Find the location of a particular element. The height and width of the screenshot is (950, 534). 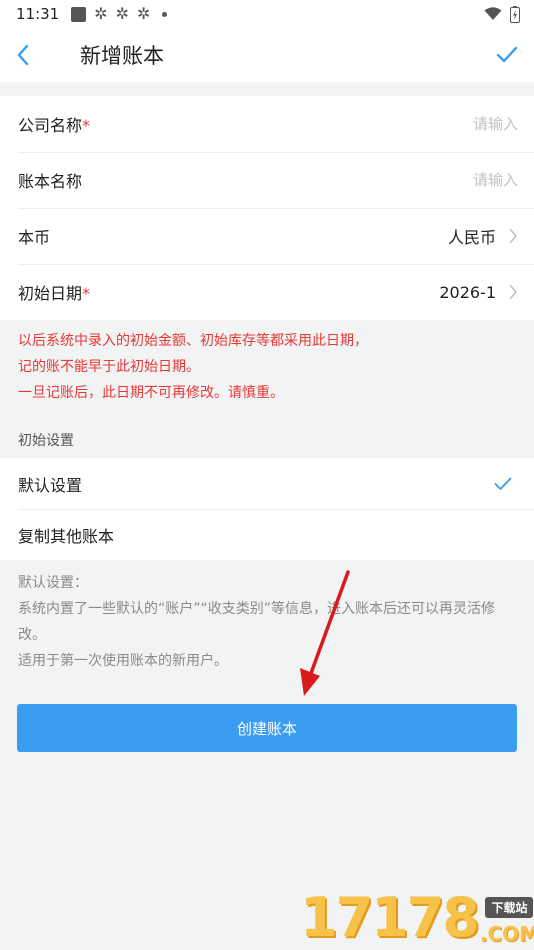

currency-label: 本币 is located at coordinates (34, 237).